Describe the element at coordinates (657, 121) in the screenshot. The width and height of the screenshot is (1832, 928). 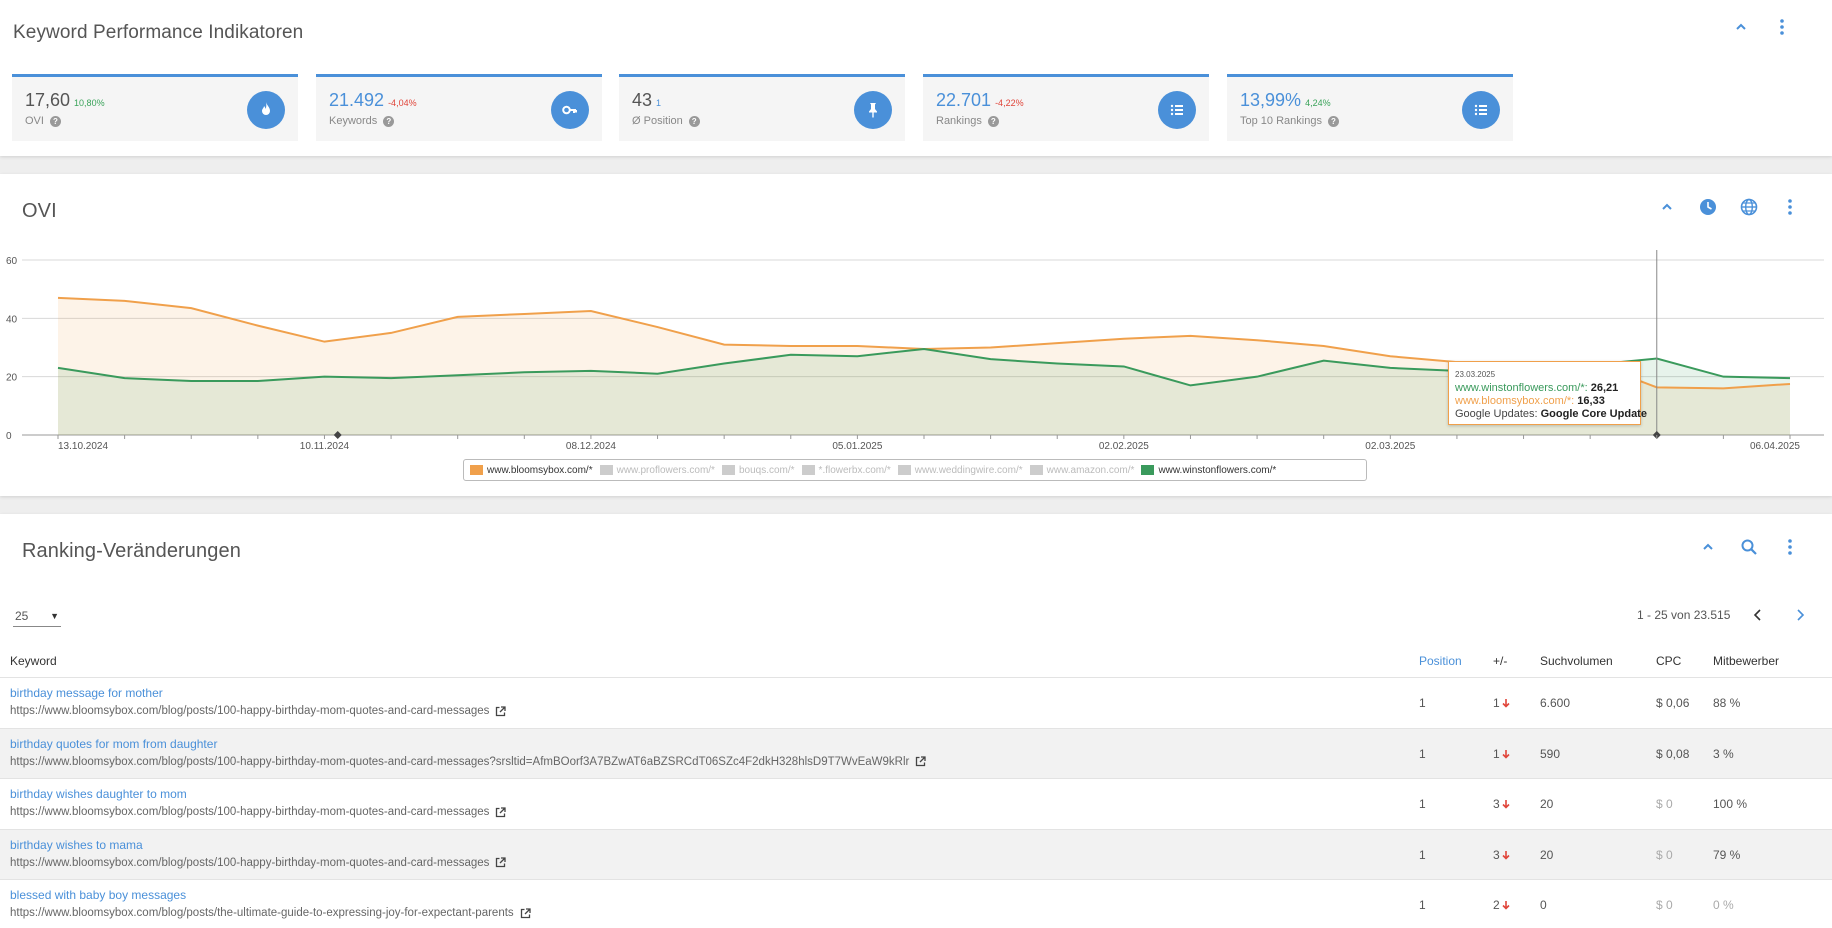
I see `kpi-label-text: Ø Position` at that location.